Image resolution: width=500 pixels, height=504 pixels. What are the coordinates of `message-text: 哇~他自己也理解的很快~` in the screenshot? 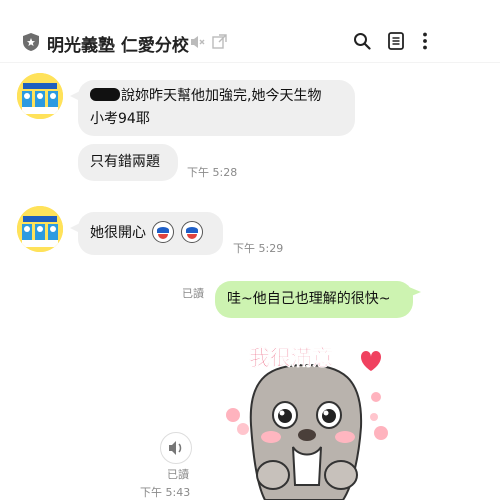 It's located at (309, 299).